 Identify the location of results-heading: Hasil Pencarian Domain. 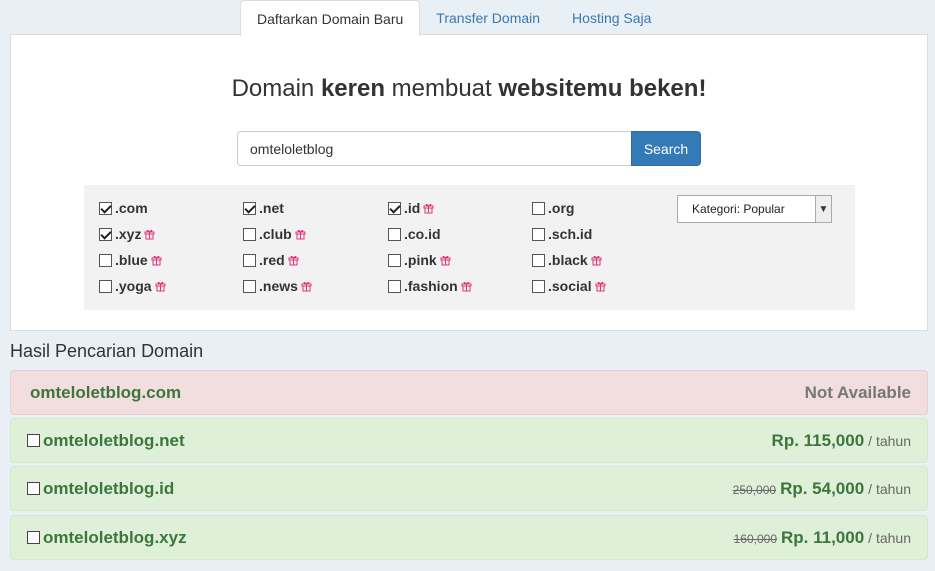
(107, 351).